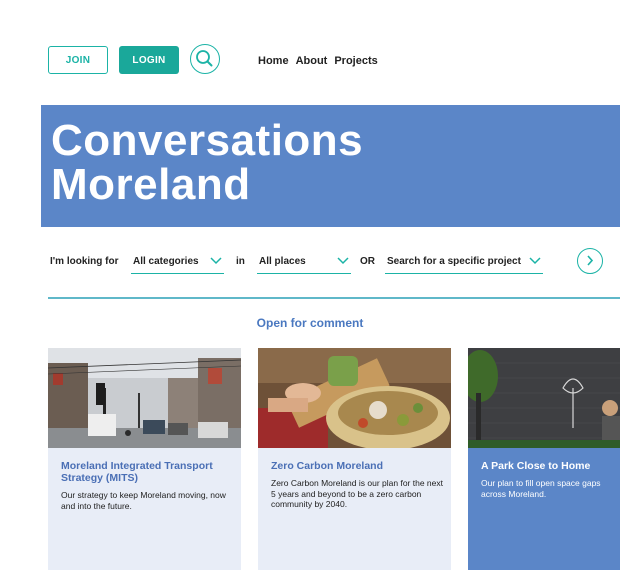 Image resolution: width=620 pixels, height=570 pixels. What do you see at coordinates (354, 398) in the screenshot?
I see `compost-image` at bounding box center [354, 398].